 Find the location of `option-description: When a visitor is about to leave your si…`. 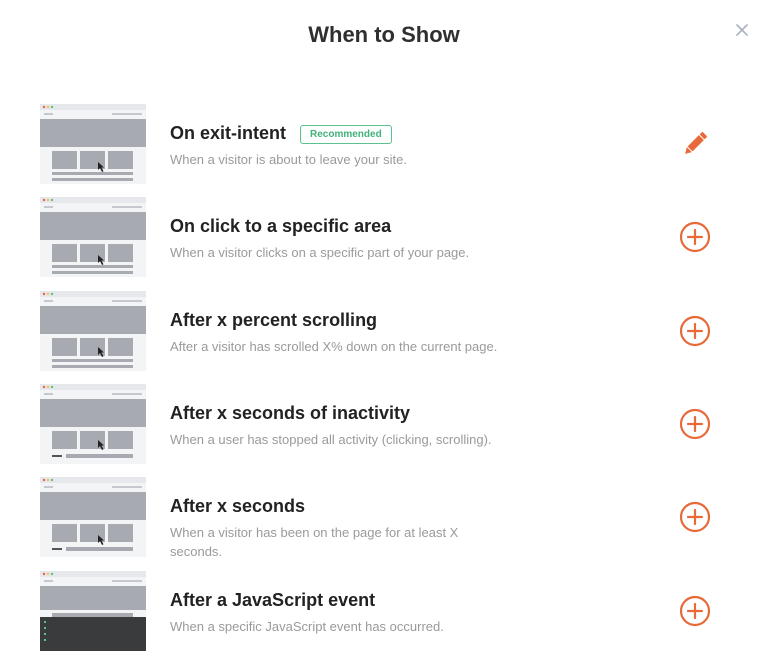

option-description: When a visitor is about to leave your si… is located at coordinates (289, 159).